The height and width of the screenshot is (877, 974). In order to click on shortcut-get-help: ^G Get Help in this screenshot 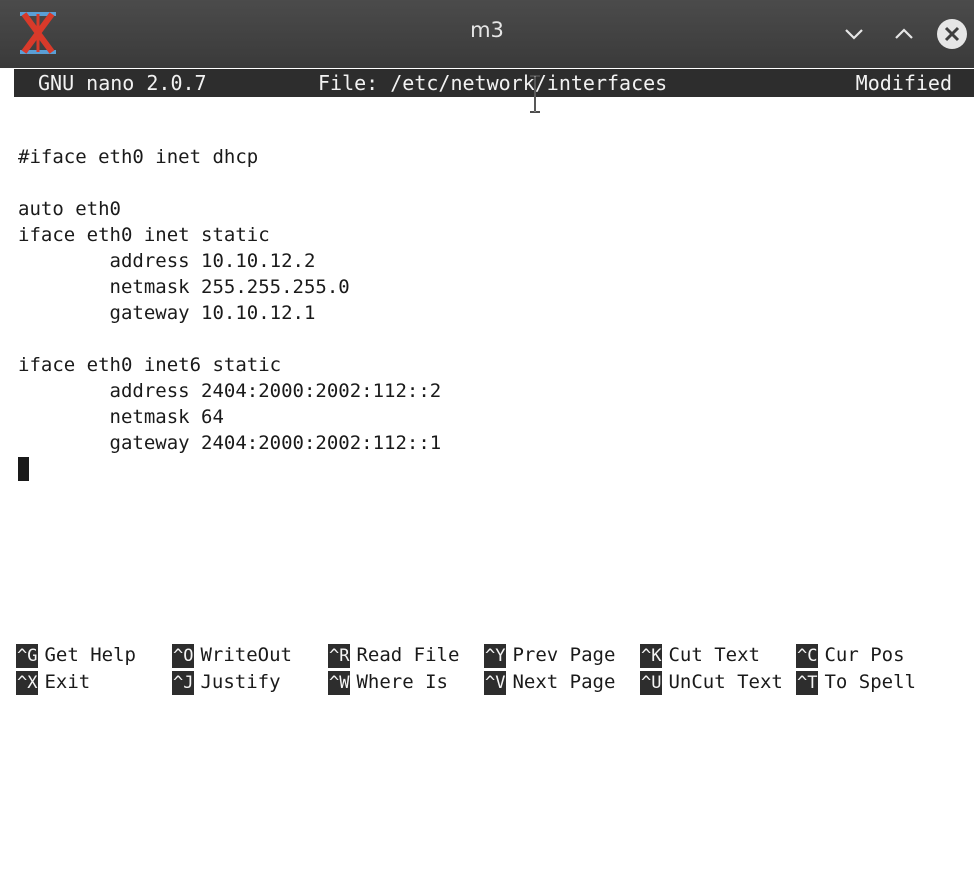, I will do `click(76, 655)`.